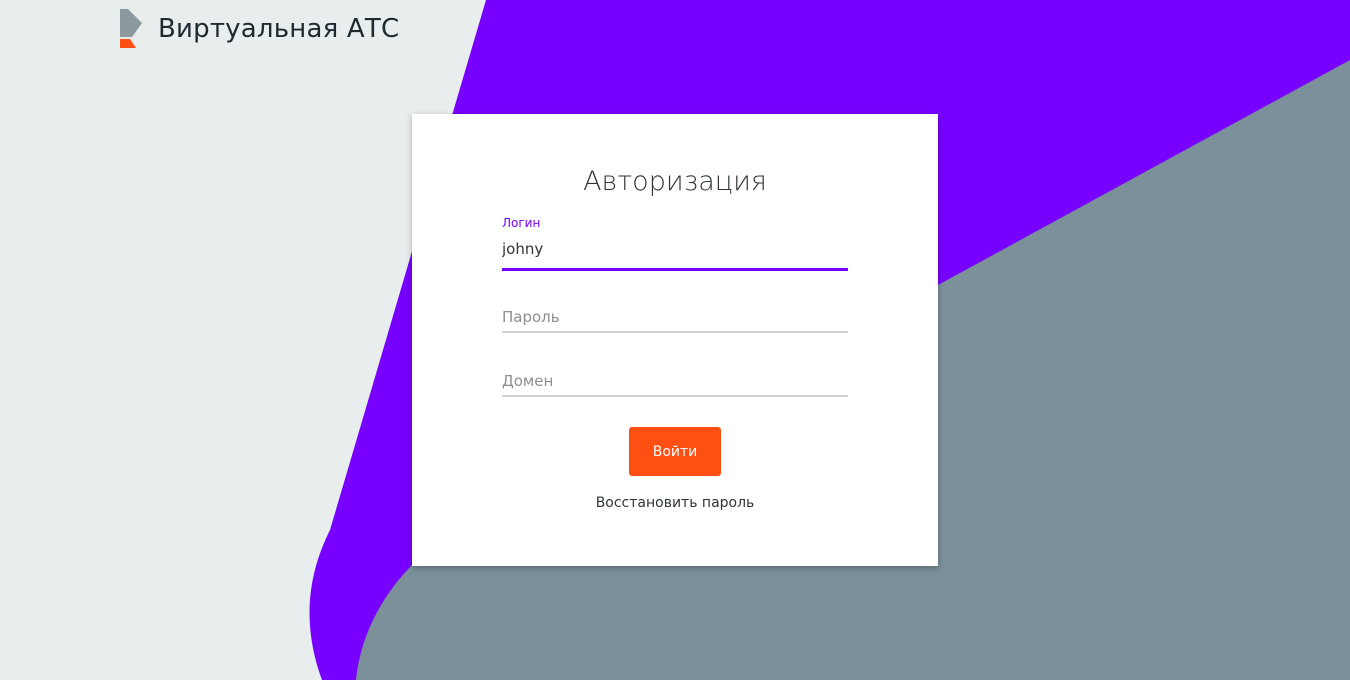 This screenshot has height=680, width=1350. I want to click on rostelecom-logo-icon, so click(131, 28).